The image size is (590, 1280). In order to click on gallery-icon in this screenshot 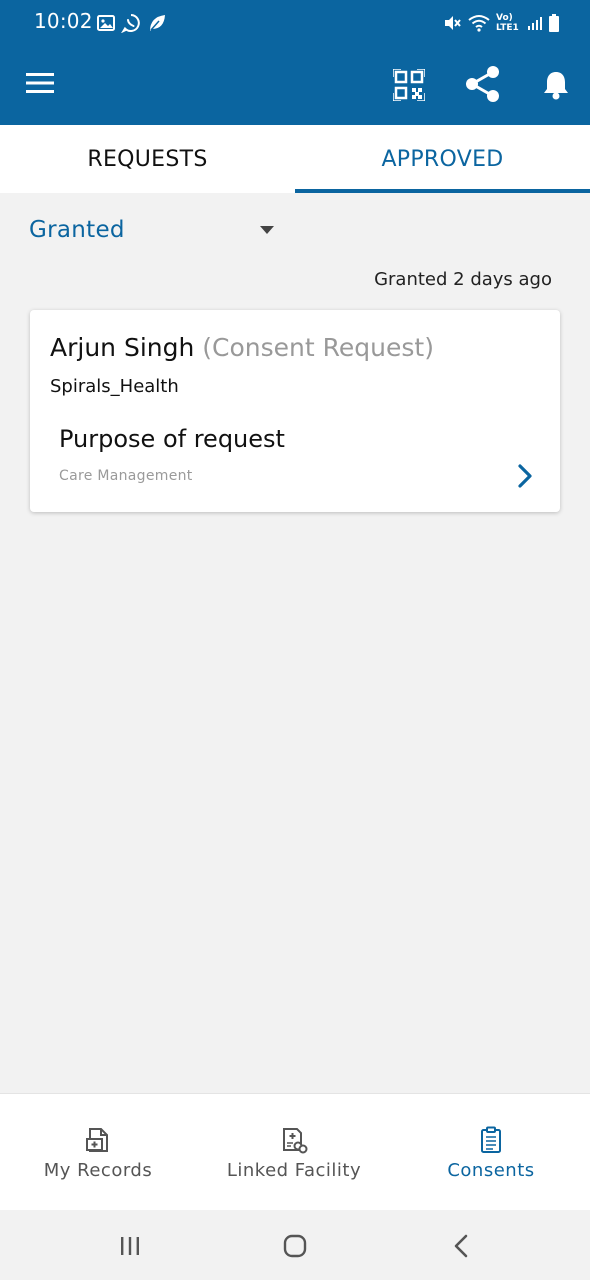, I will do `click(106, 23)`.